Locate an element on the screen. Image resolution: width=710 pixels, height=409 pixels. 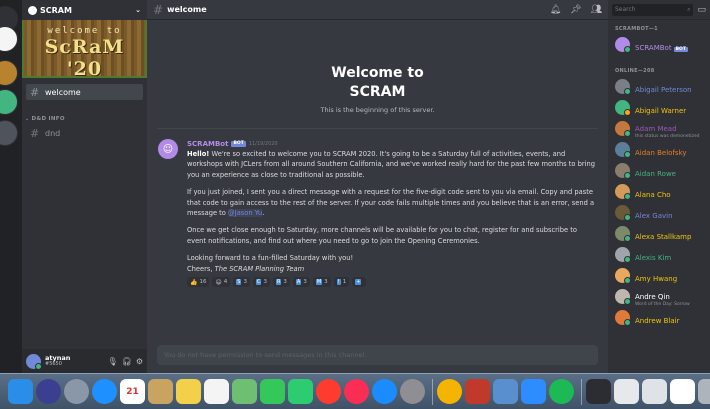
user-info: atynan #5650 is located at coordinates (74, 361).